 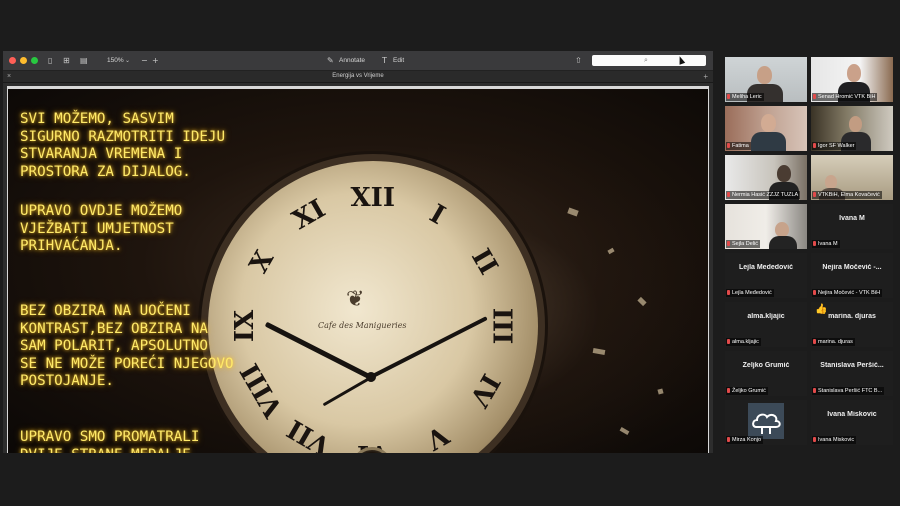 What do you see at coordinates (852, 316) in the screenshot?
I see `participant-display-name: marina. djuras` at bounding box center [852, 316].